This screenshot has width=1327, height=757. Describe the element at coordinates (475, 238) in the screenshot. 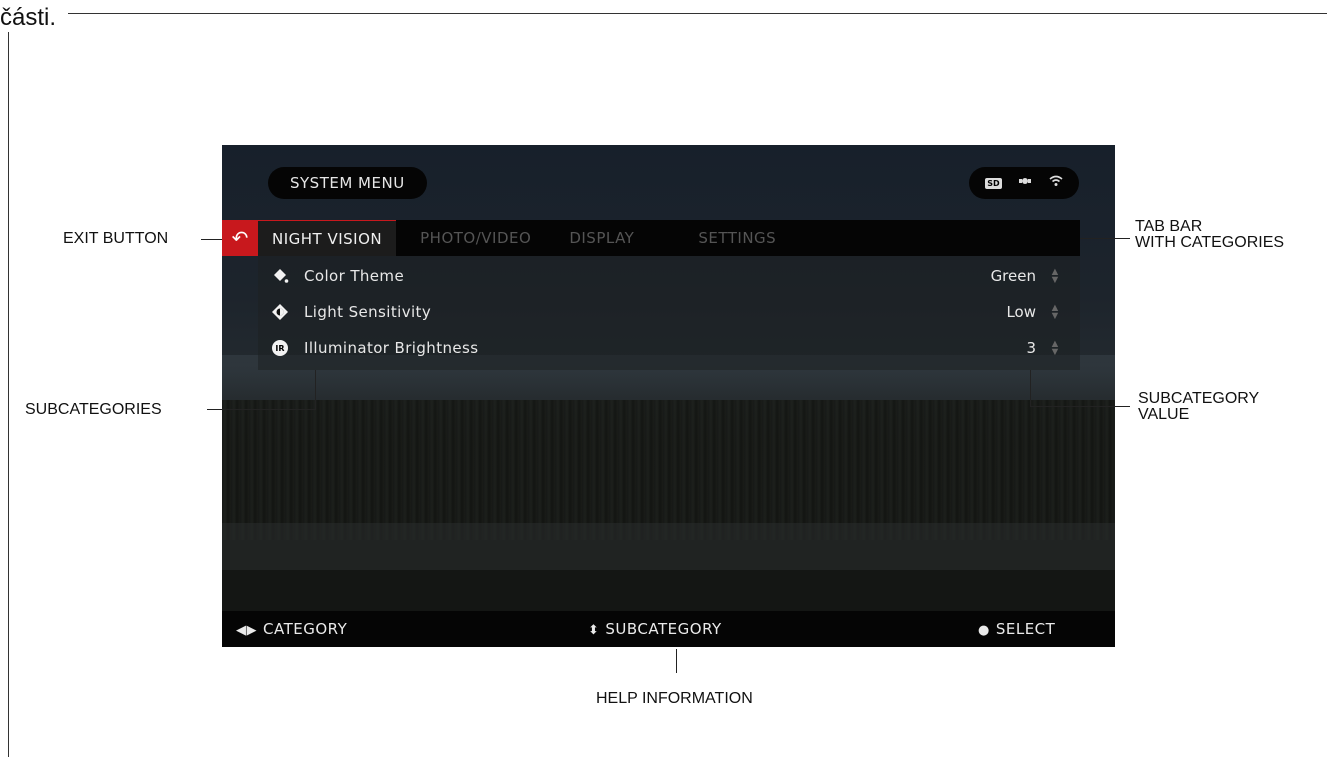

I see `tab-photo-video: PHOTO/VIDEO` at that location.